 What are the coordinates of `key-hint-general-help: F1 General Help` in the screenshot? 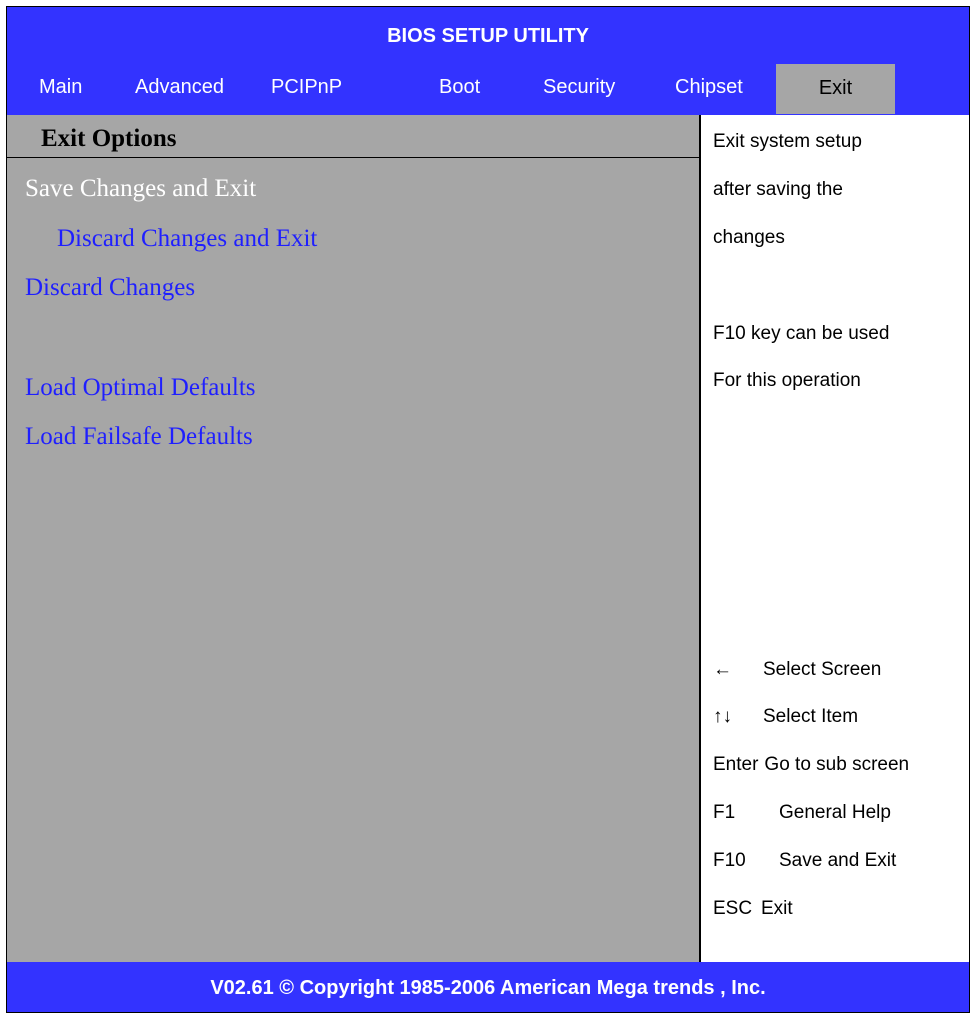 It's located at (802, 813).